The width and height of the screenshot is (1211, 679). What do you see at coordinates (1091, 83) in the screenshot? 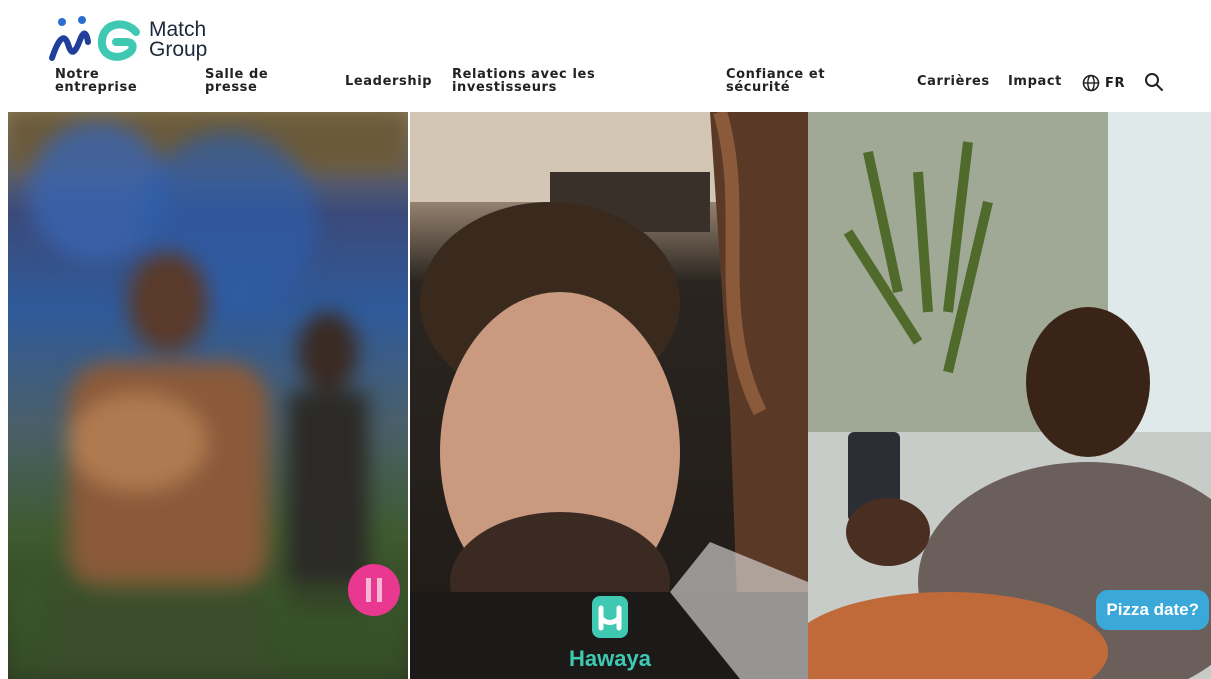
I see `globe-icon` at bounding box center [1091, 83].